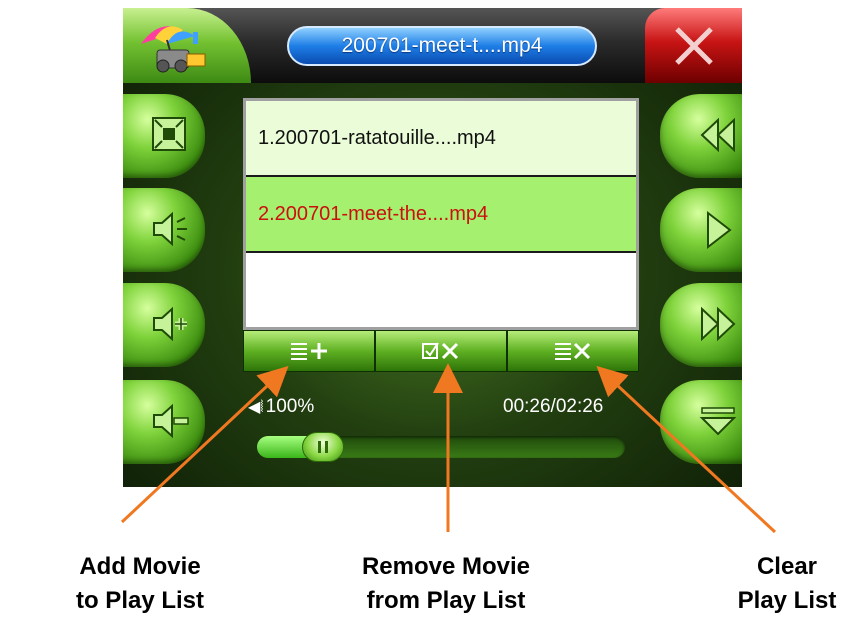  I want to click on add-to-playlist-button: ≣+, so click(309, 351).